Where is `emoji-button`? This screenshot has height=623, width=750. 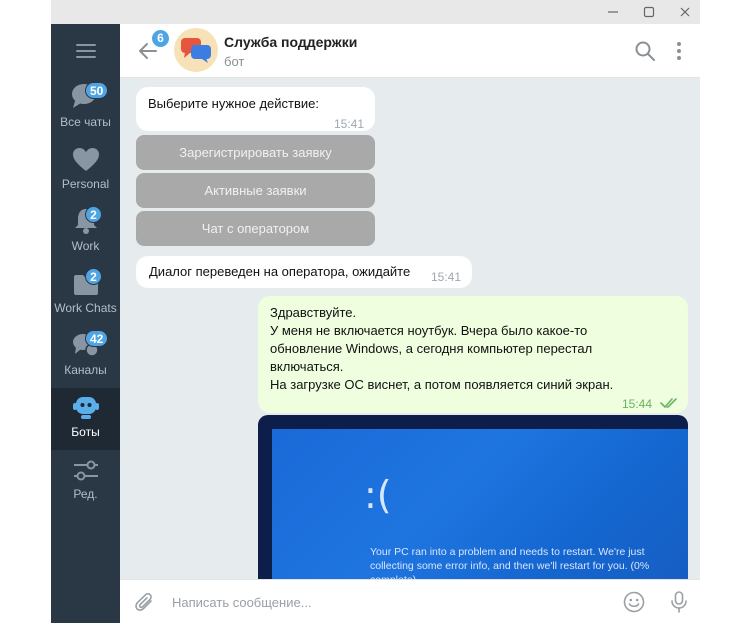
emoji-button is located at coordinates (634, 602).